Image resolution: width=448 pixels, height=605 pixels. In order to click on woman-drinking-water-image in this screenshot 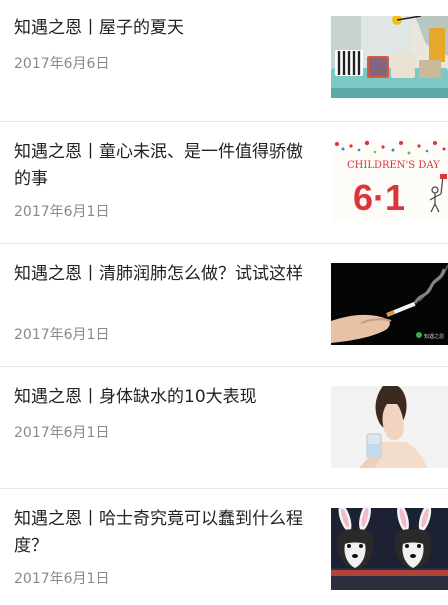, I will do `click(389, 427)`.